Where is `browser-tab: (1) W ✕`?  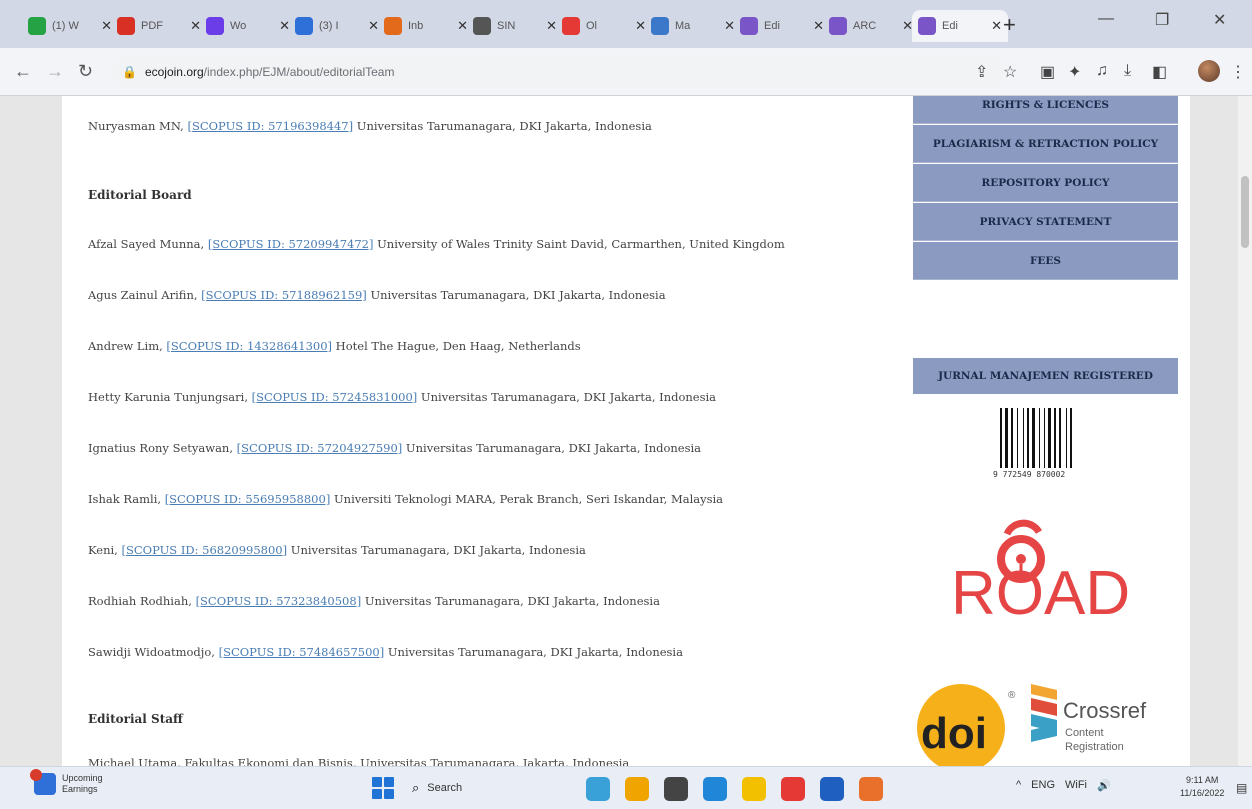 browser-tab: (1) W ✕ is located at coordinates (70, 26).